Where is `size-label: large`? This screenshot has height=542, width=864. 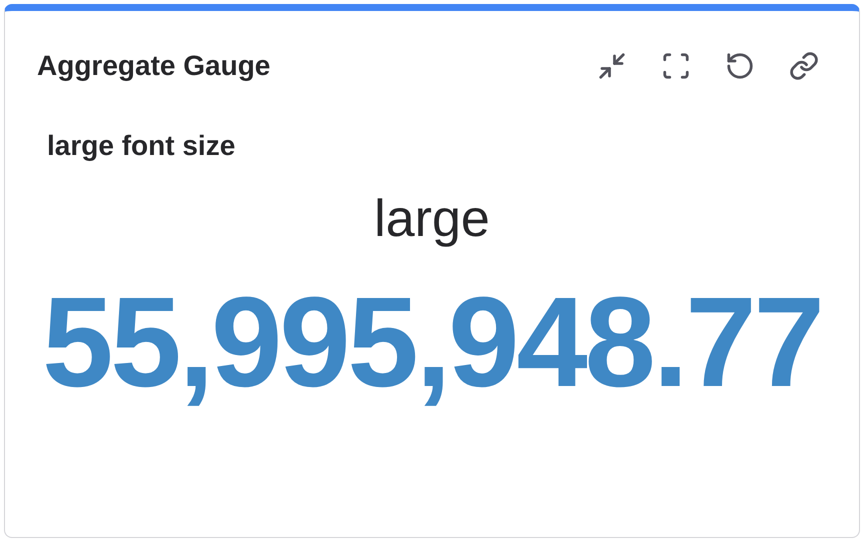
size-label: large is located at coordinates (432, 219).